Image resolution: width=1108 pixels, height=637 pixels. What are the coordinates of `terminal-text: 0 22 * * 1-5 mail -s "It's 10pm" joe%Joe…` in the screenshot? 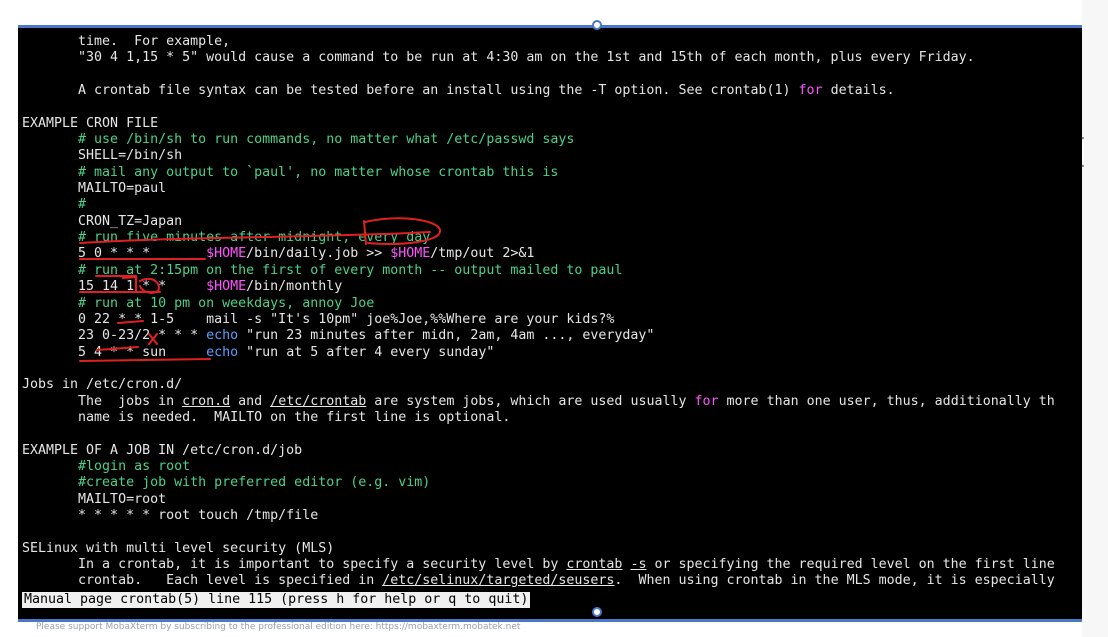 It's located at (318, 319).